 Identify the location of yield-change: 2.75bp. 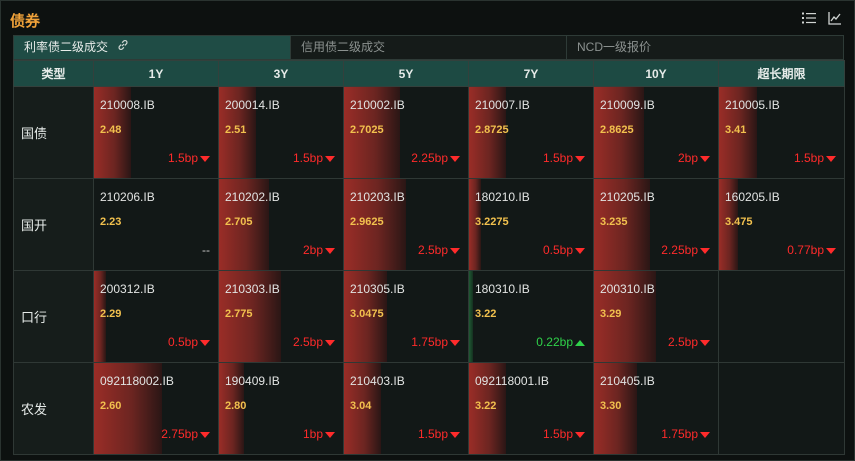
(185, 434).